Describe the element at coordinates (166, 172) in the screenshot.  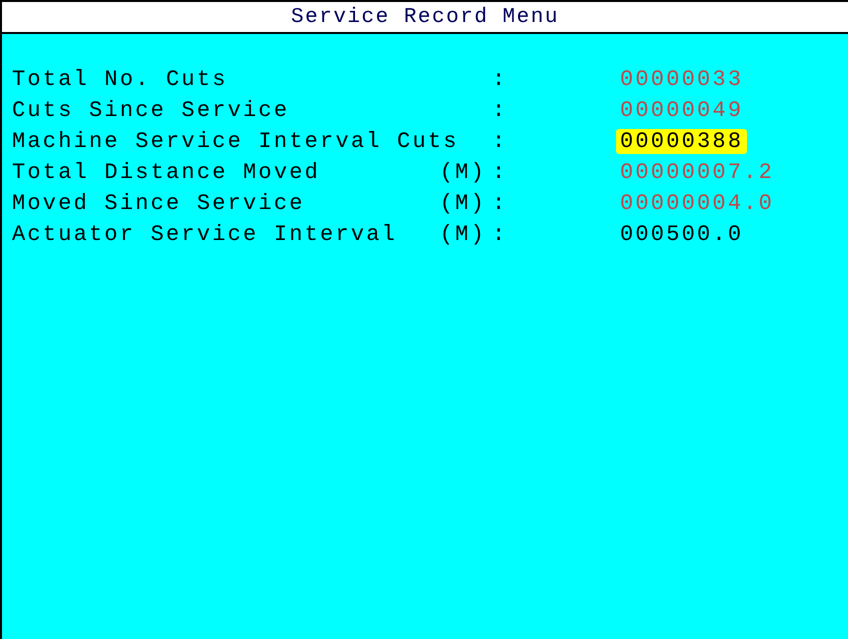
I see `field-label: Total Distance Moved` at that location.